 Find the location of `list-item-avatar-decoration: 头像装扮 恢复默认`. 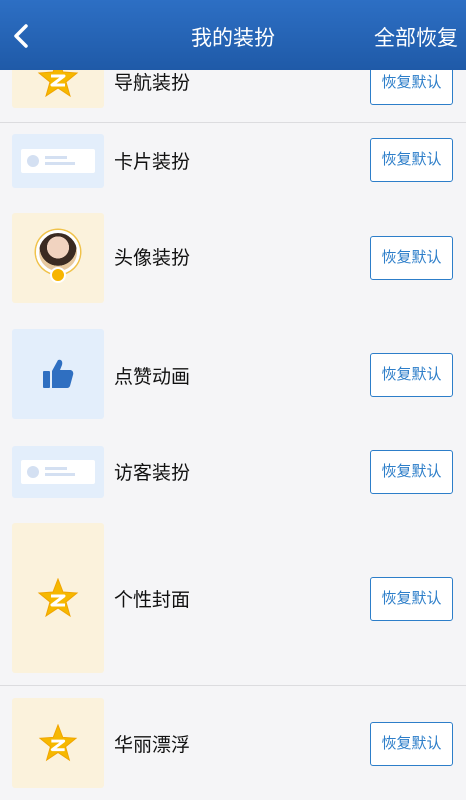

list-item-avatar-decoration: 头像装扮 恢复默认 is located at coordinates (233, 261).